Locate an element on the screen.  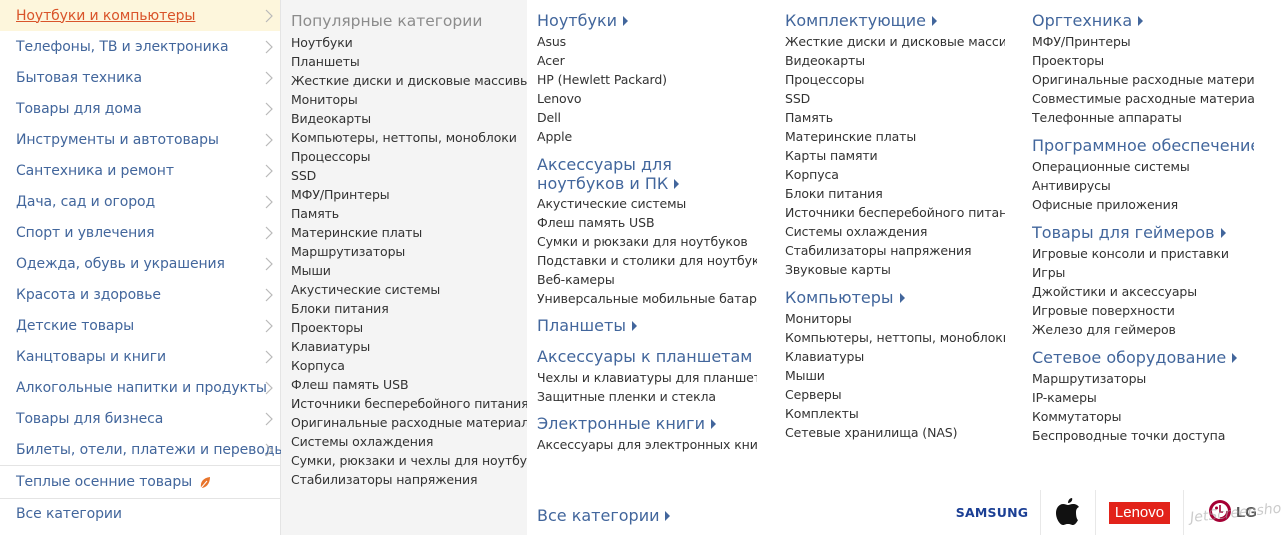
popular-category-link: Системы охлаждения is located at coordinates (409, 441).